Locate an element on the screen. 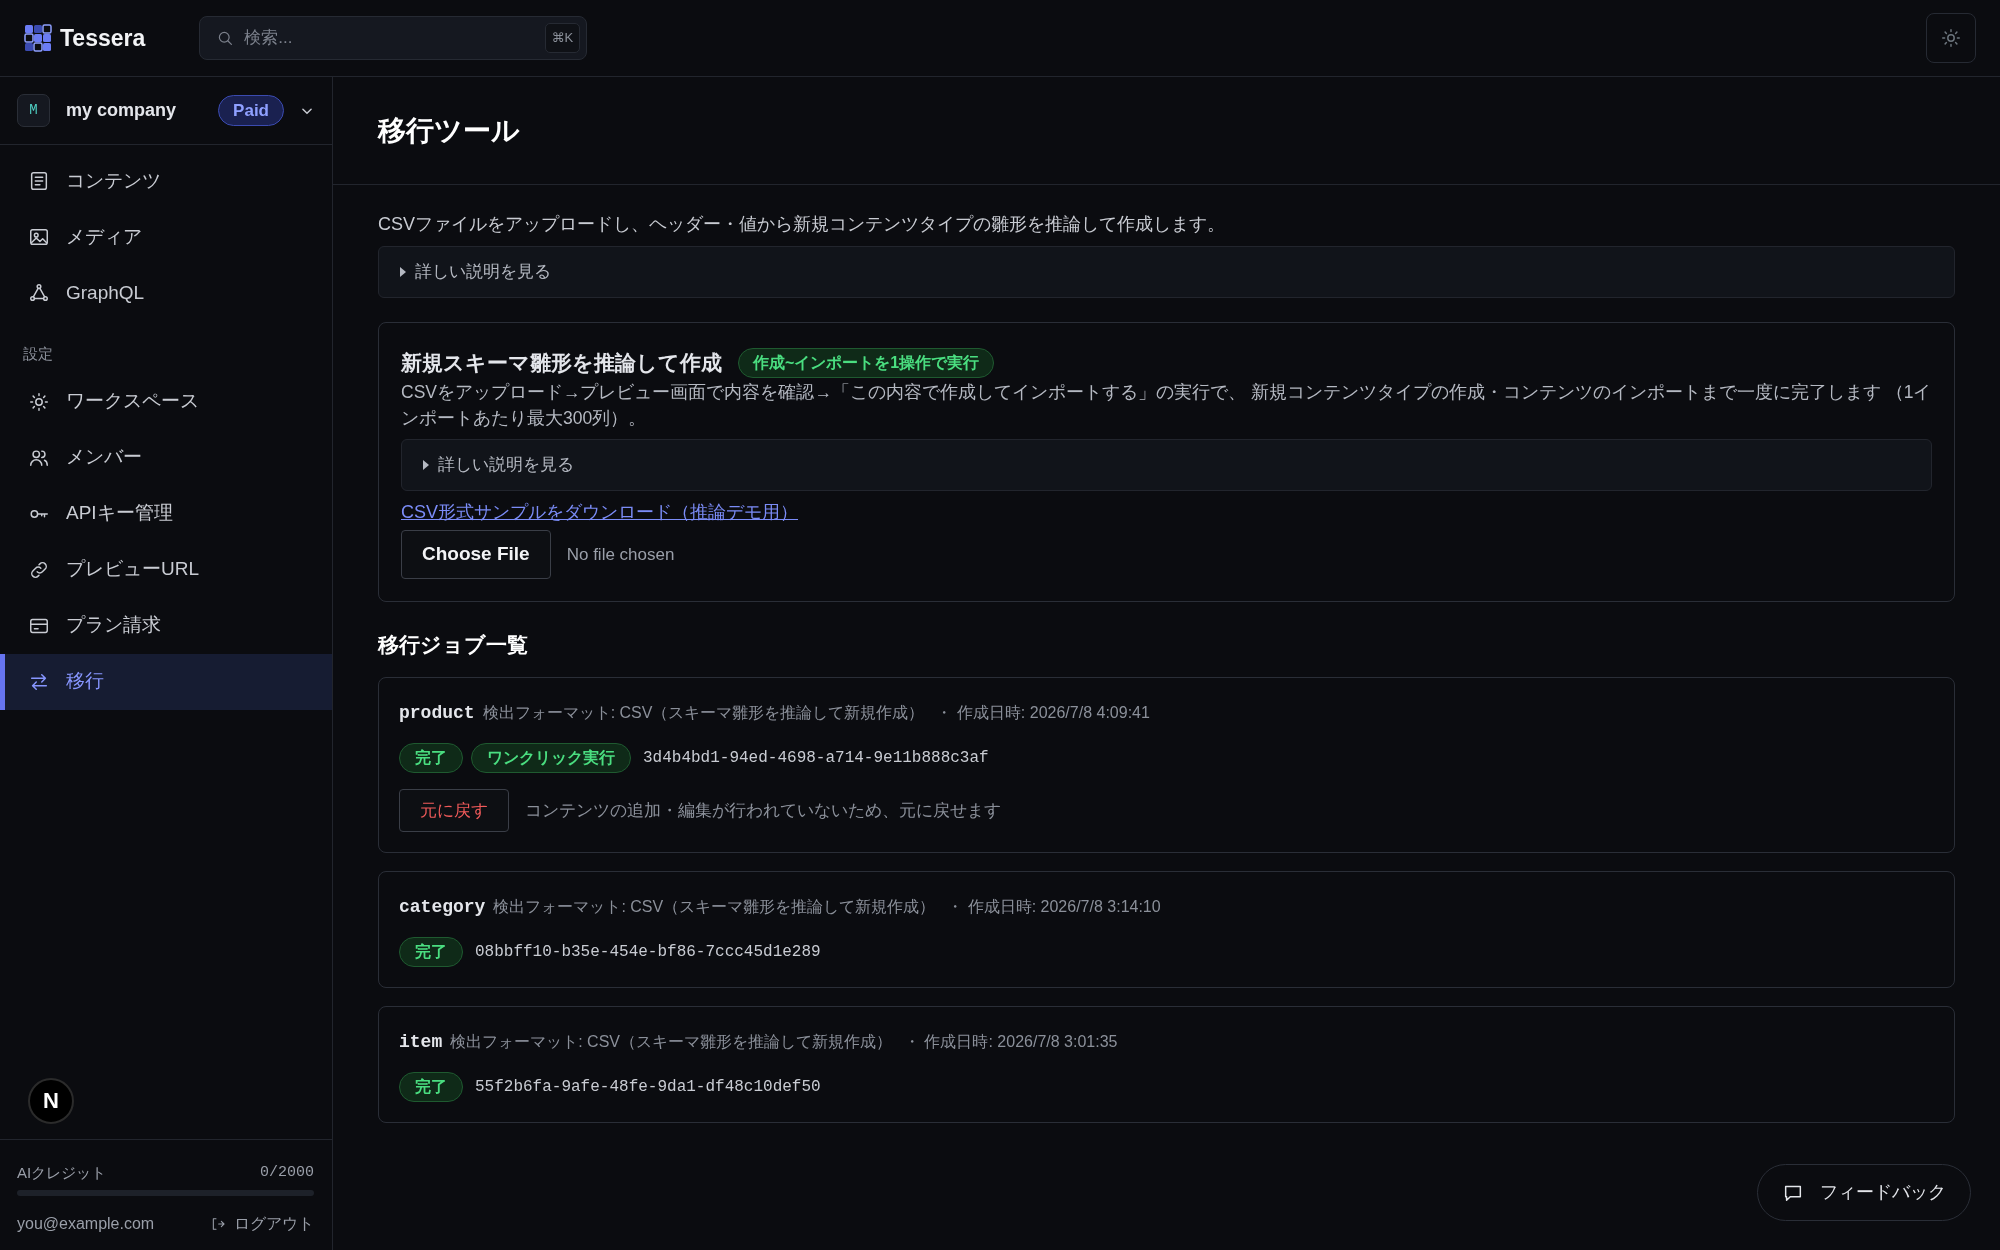  image-icon is located at coordinates (39, 237).